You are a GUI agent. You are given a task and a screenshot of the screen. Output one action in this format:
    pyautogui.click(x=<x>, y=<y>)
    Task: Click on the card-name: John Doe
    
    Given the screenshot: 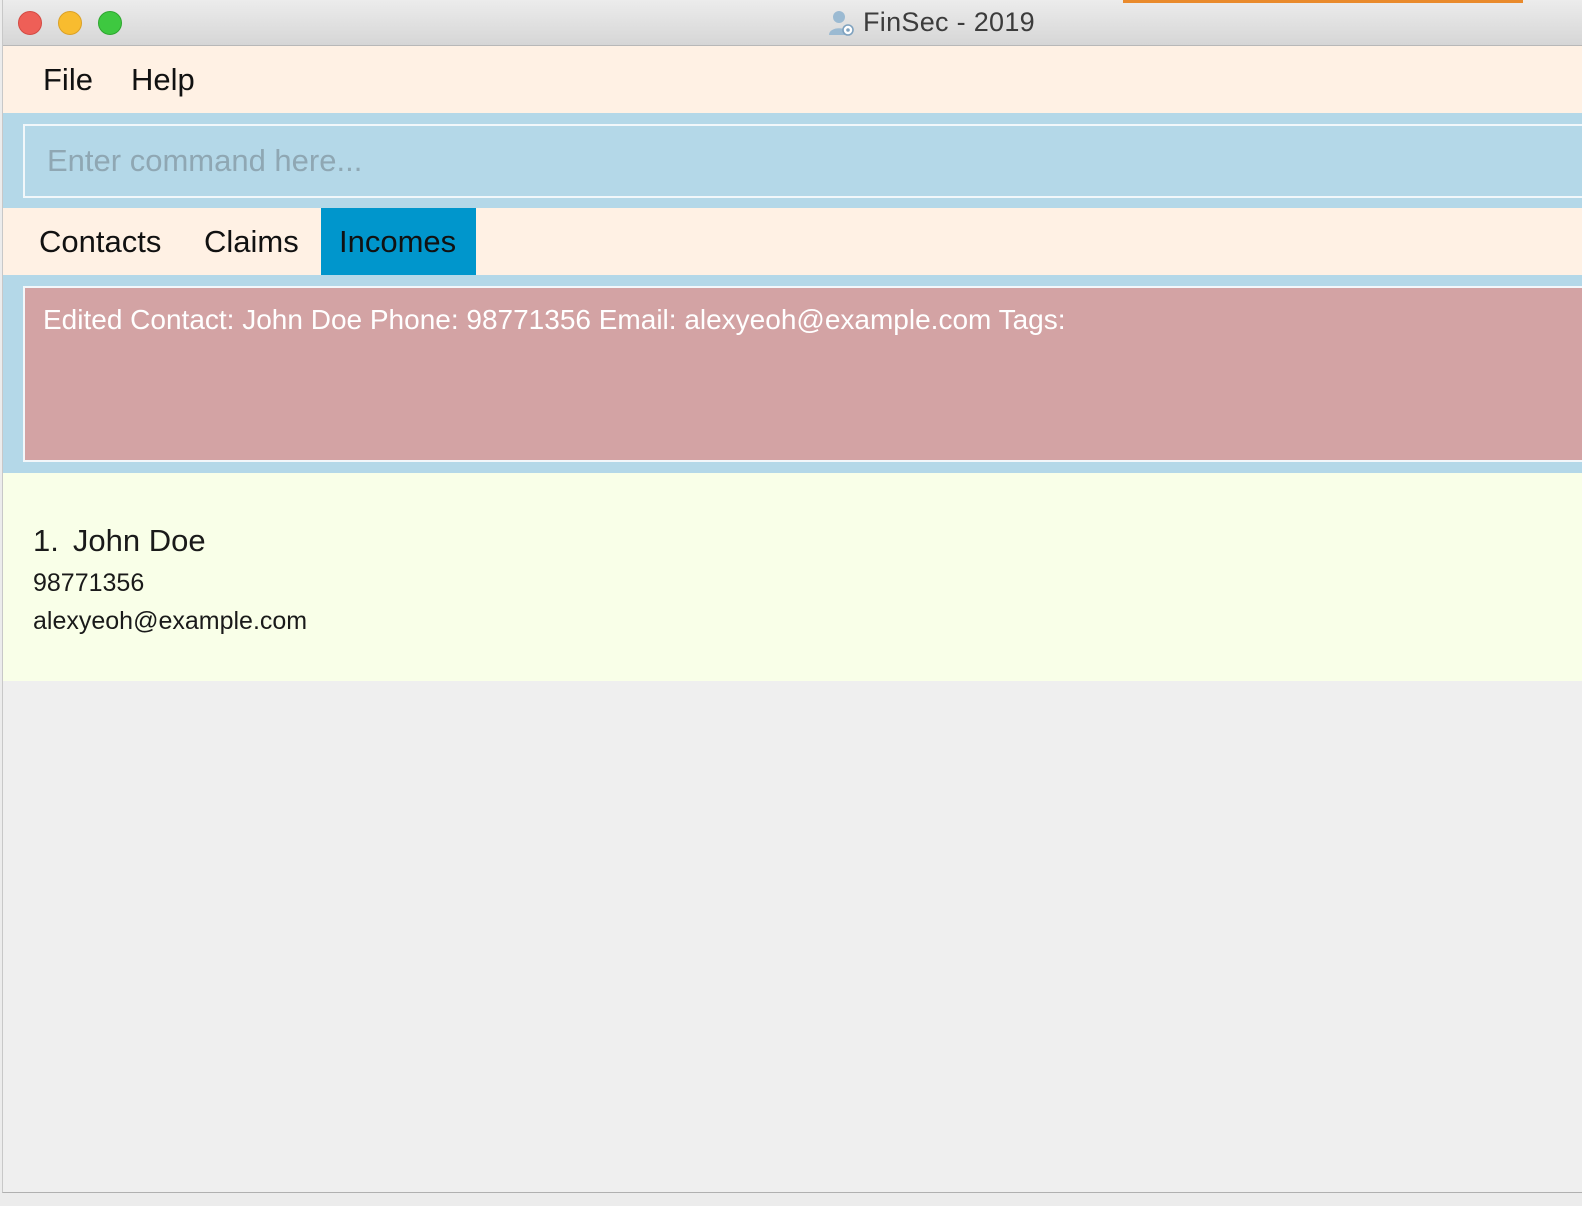 What is the action you would take?
    pyautogui.click(x=139, y=540)
    